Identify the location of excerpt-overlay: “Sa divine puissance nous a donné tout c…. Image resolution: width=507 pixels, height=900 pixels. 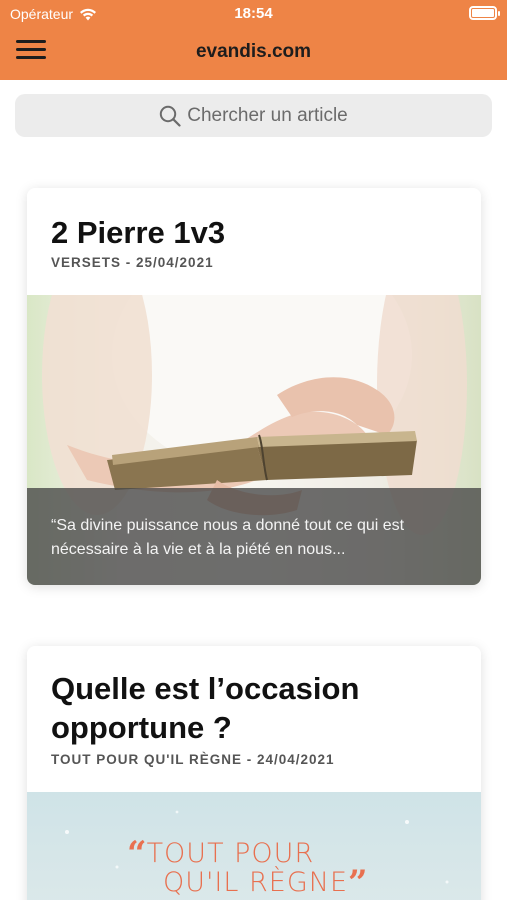
(254, 536).